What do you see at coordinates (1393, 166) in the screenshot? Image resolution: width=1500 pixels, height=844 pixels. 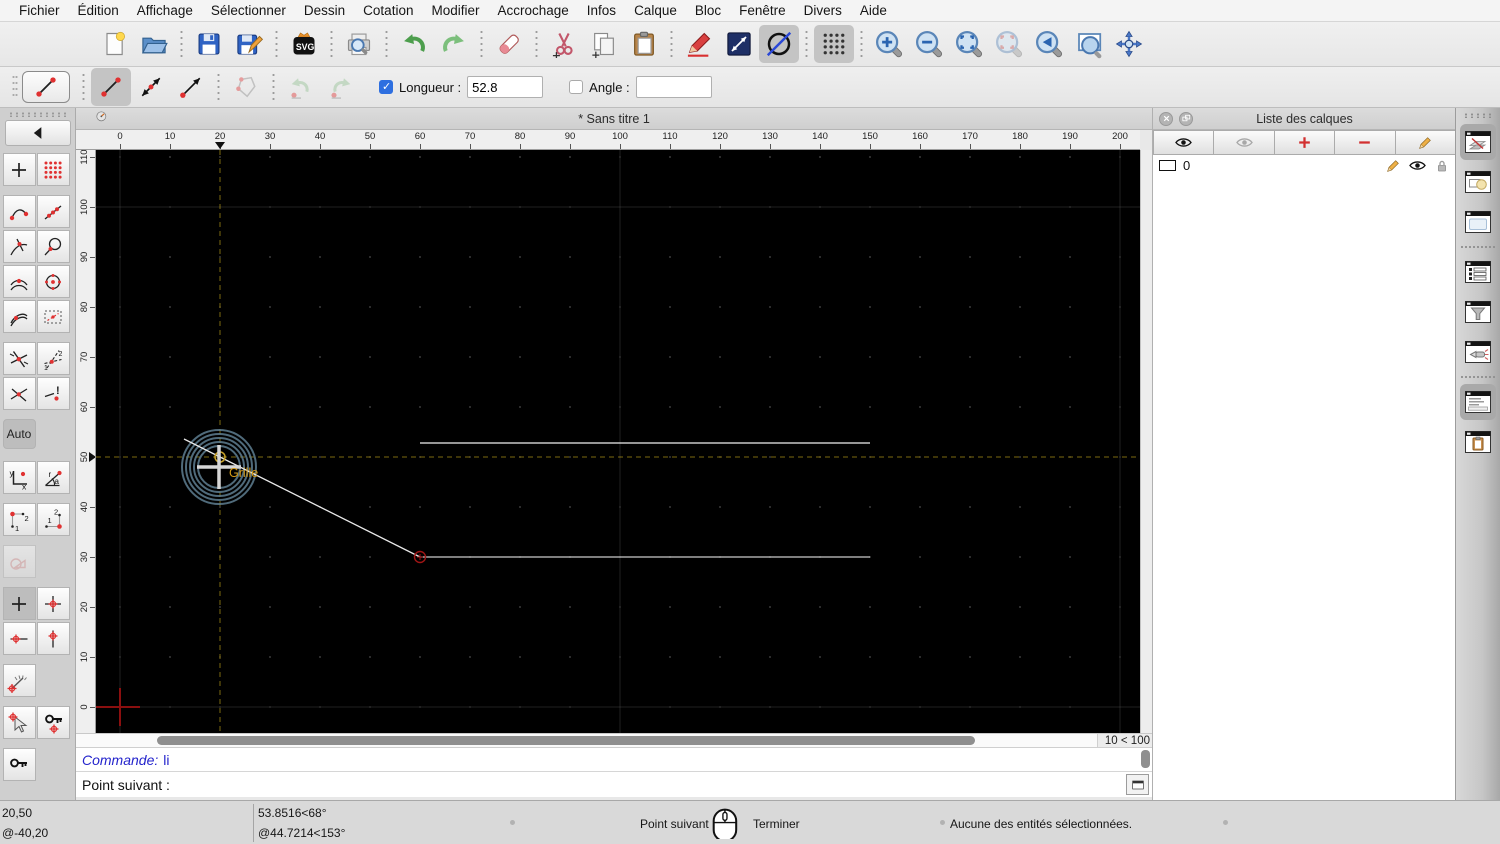 I see `layer-edit-icon` at bounding box center [1393, 166].